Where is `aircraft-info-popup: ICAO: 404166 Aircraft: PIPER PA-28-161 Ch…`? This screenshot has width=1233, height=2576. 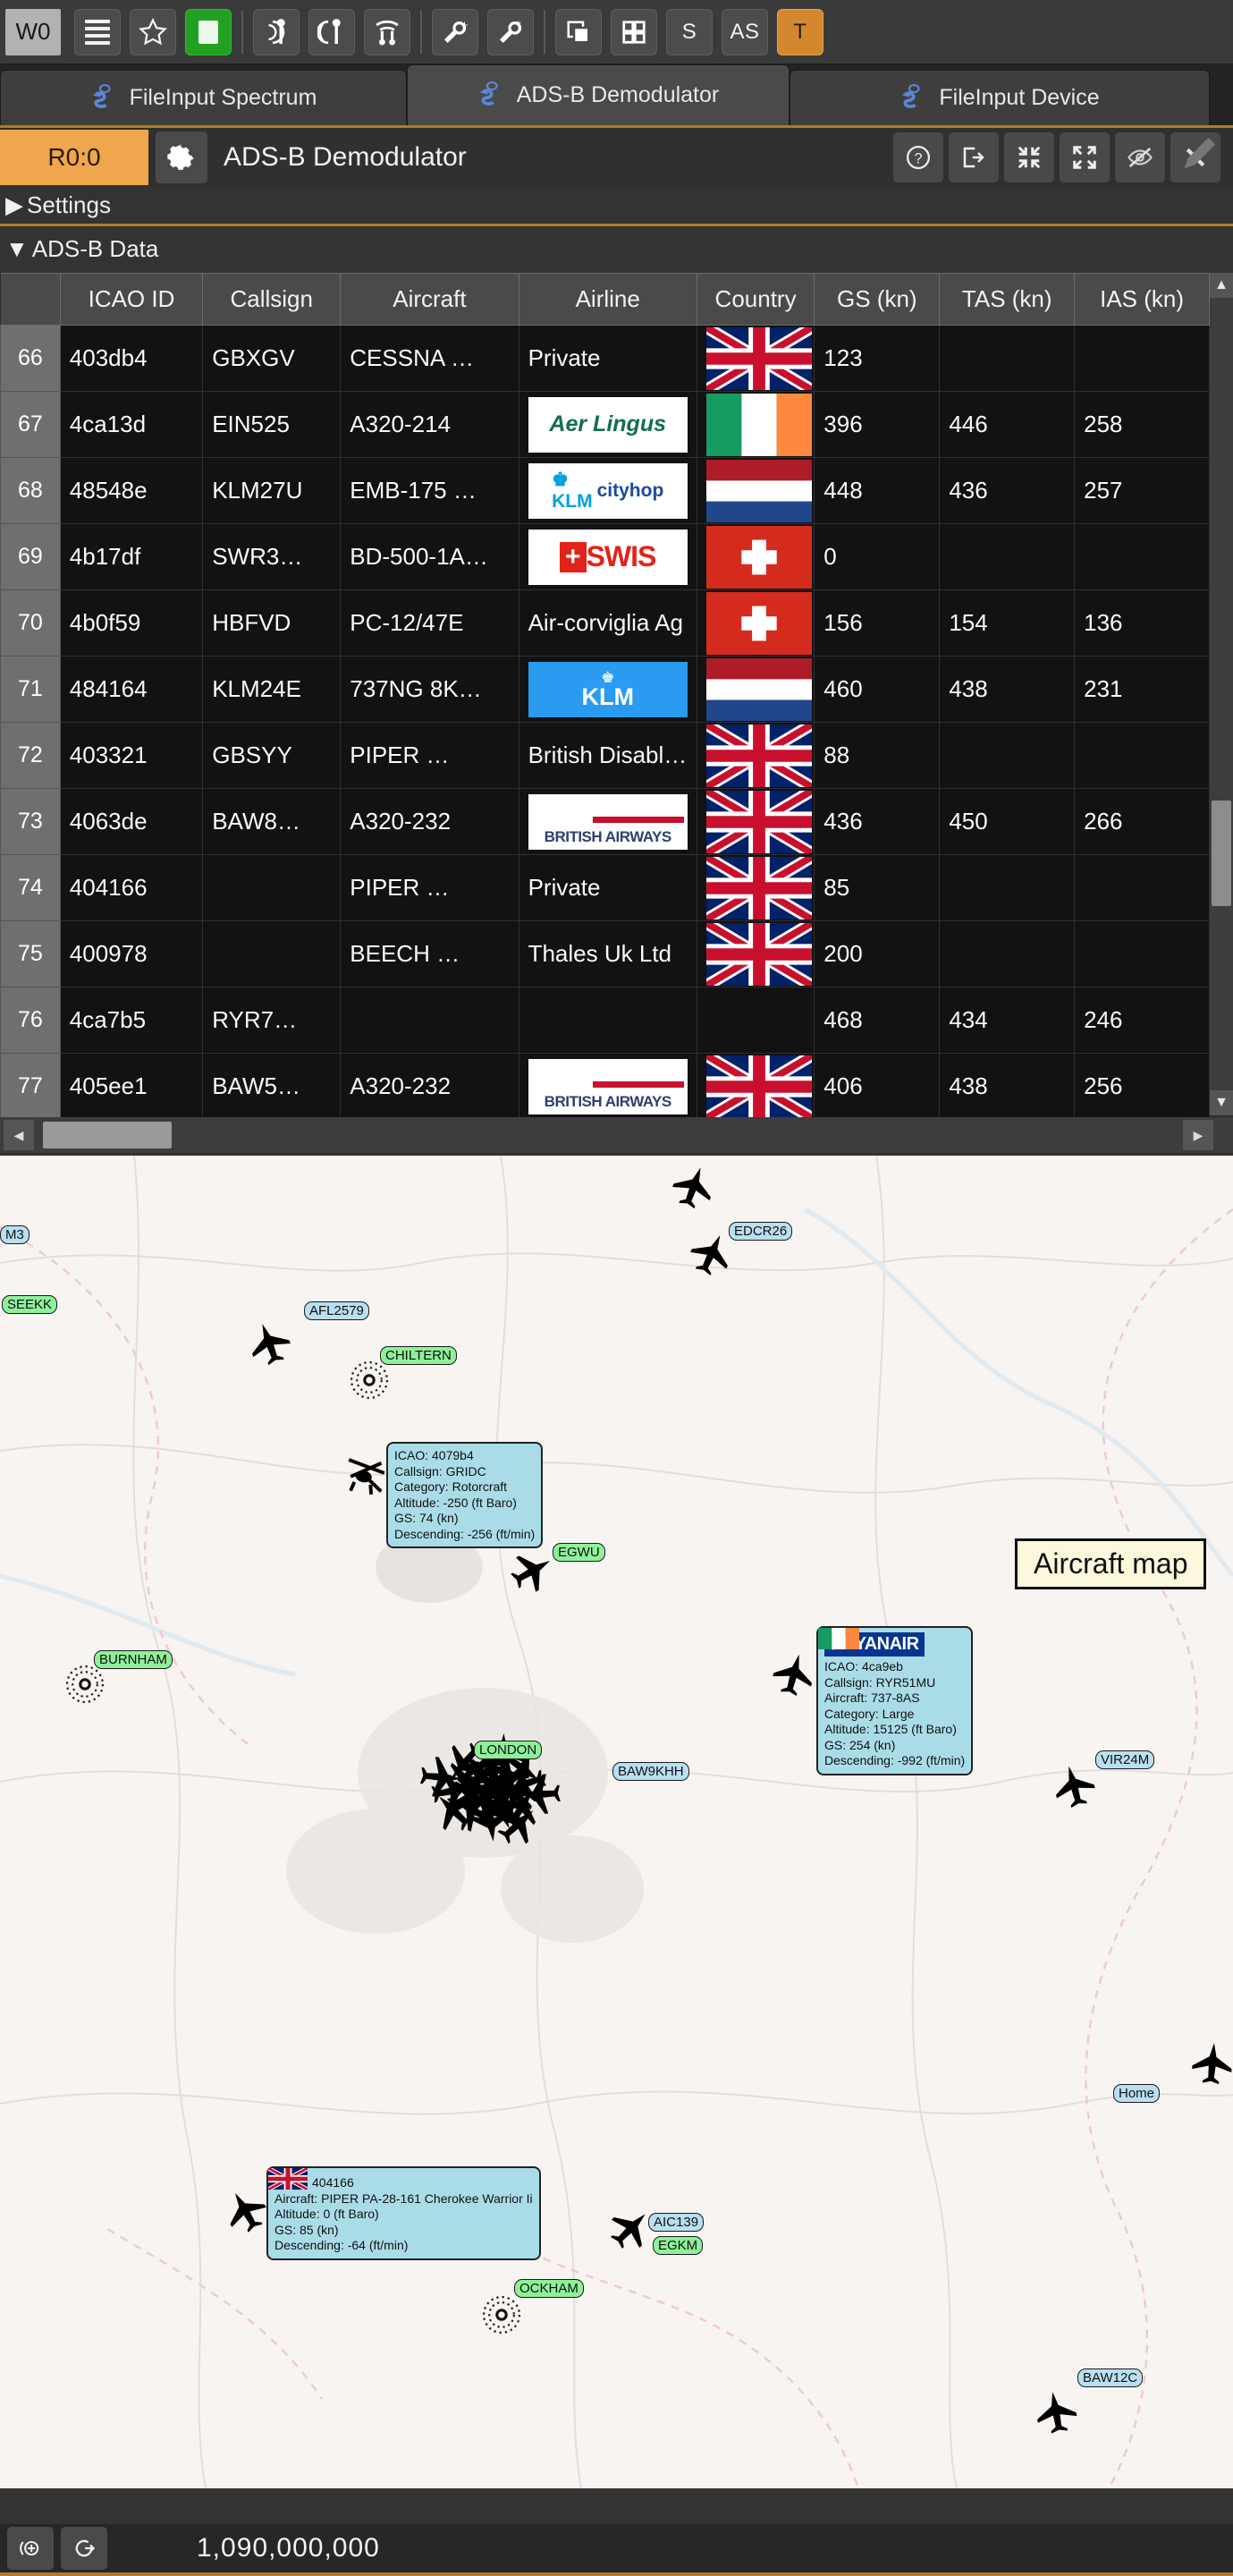
aircraft-info-popup: ICAO: 404166 Aircraft: PIPER PA-28-161 Ch… is located at coordinates (403, 2213).